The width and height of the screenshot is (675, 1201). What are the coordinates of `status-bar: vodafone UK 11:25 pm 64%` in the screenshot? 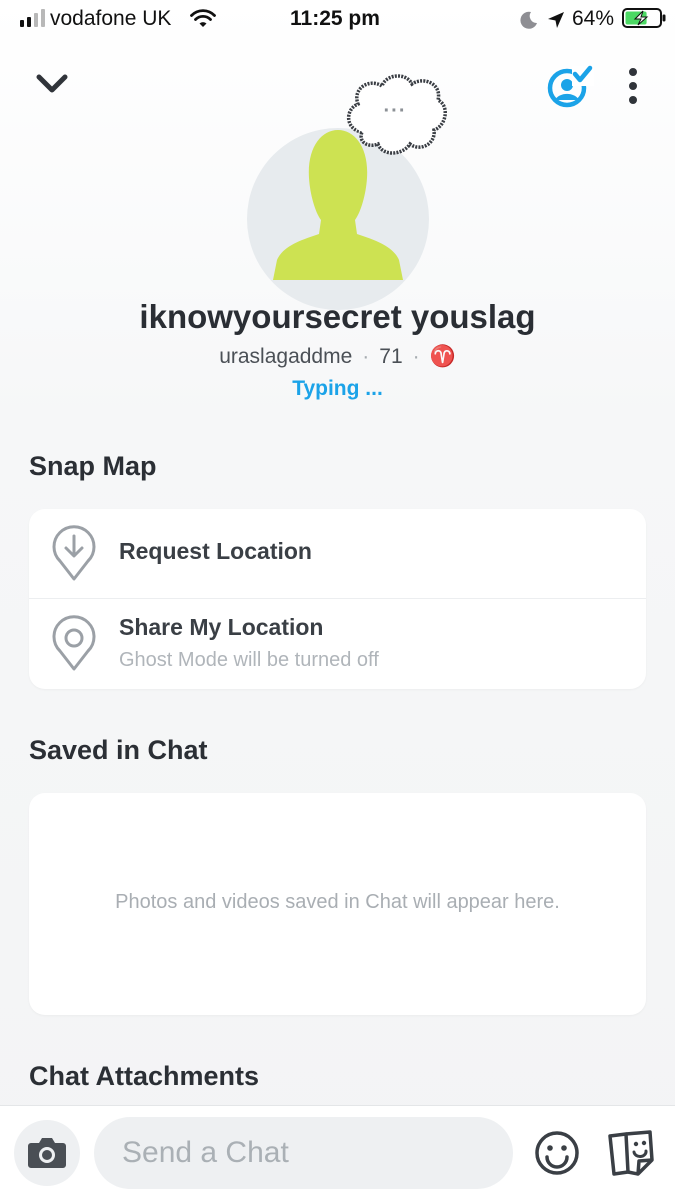 It's located at (337, 20).